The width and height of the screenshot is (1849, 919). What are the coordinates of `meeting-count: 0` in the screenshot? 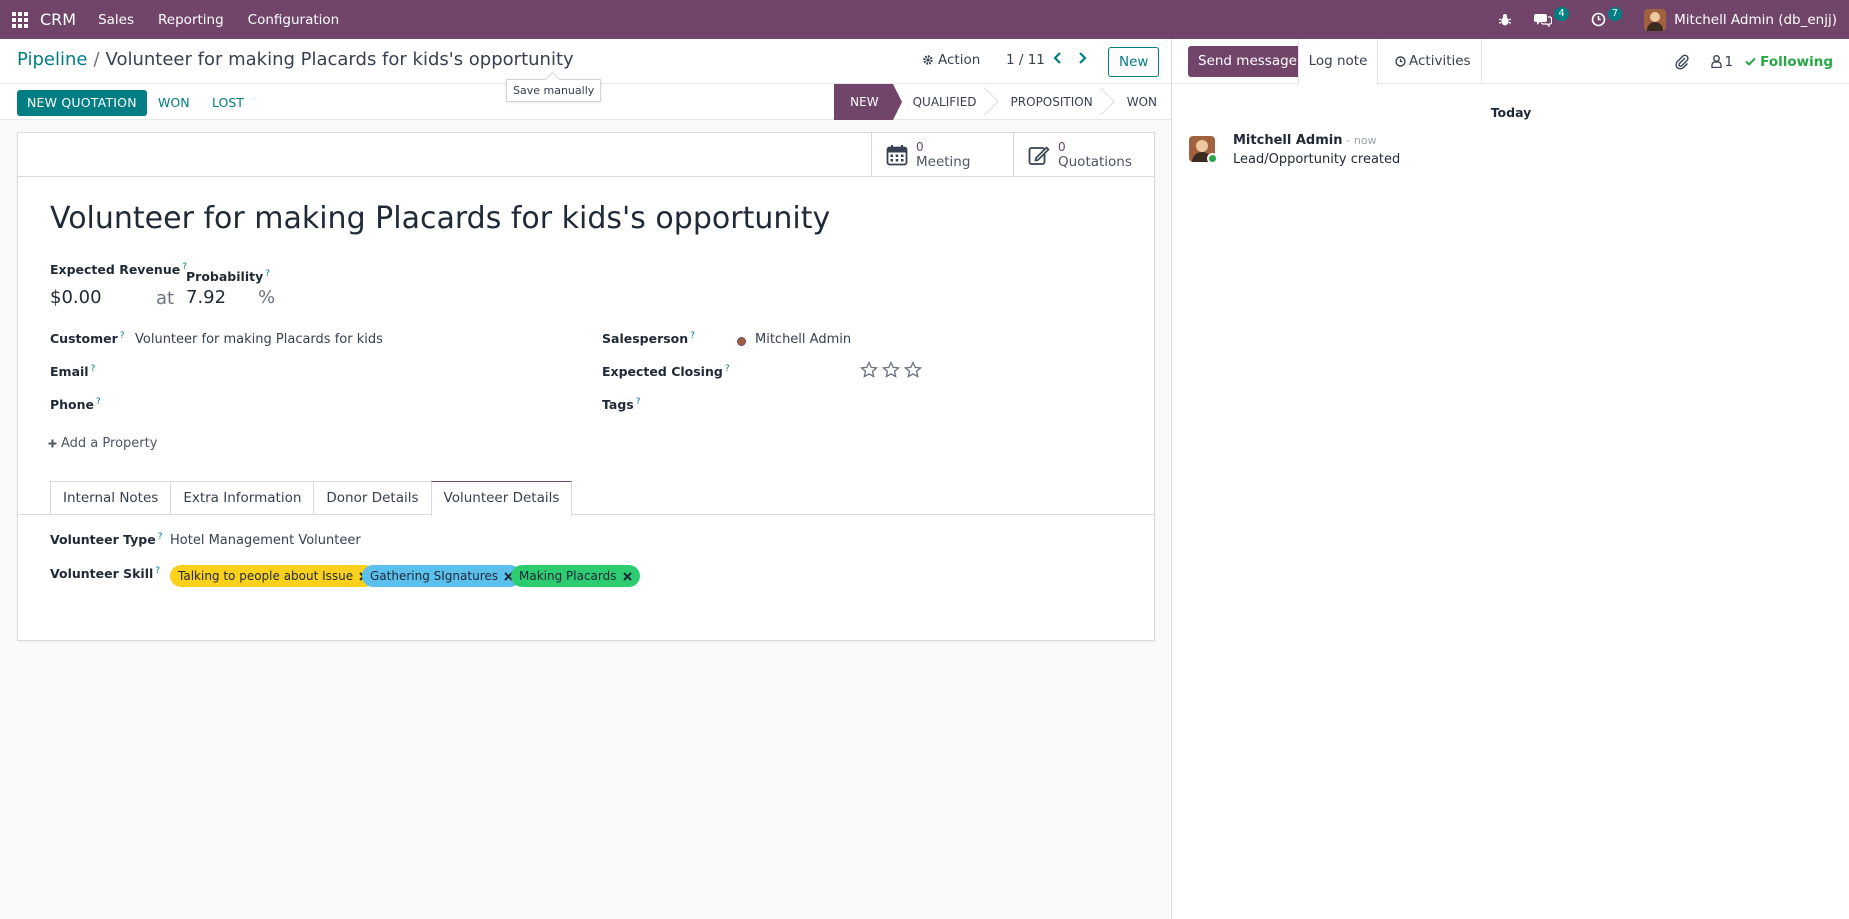 It's located at (920, 147).